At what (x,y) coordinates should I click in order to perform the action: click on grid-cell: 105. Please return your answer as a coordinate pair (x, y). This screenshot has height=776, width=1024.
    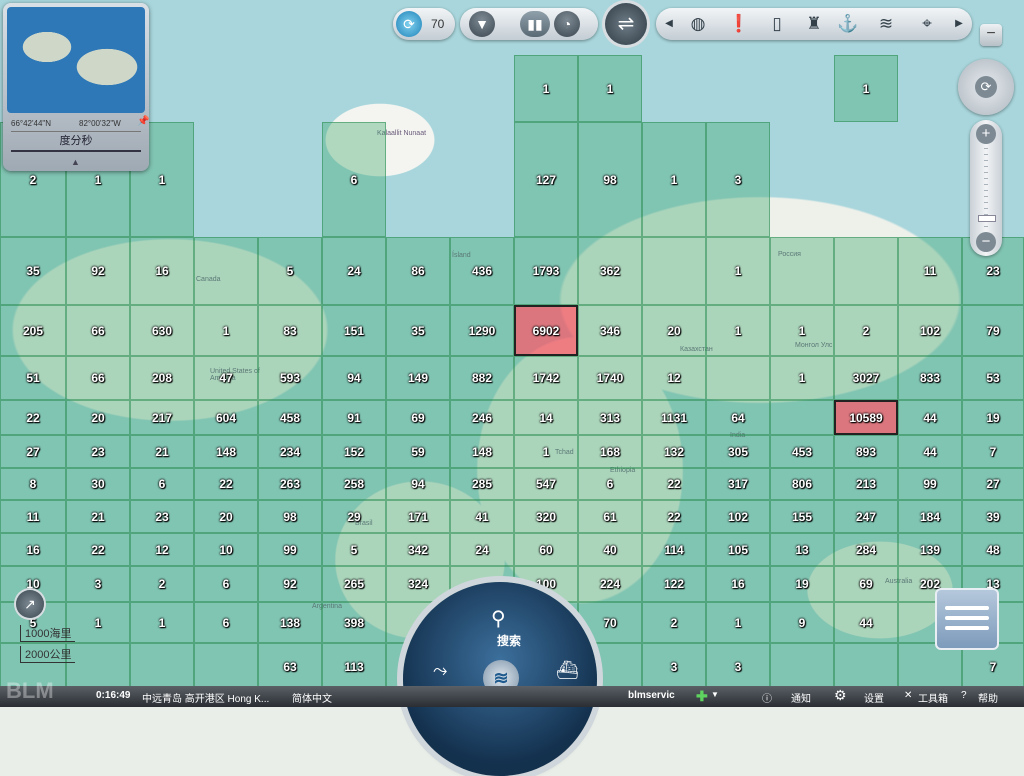
    Looking at the image, I should click on (738, 549).